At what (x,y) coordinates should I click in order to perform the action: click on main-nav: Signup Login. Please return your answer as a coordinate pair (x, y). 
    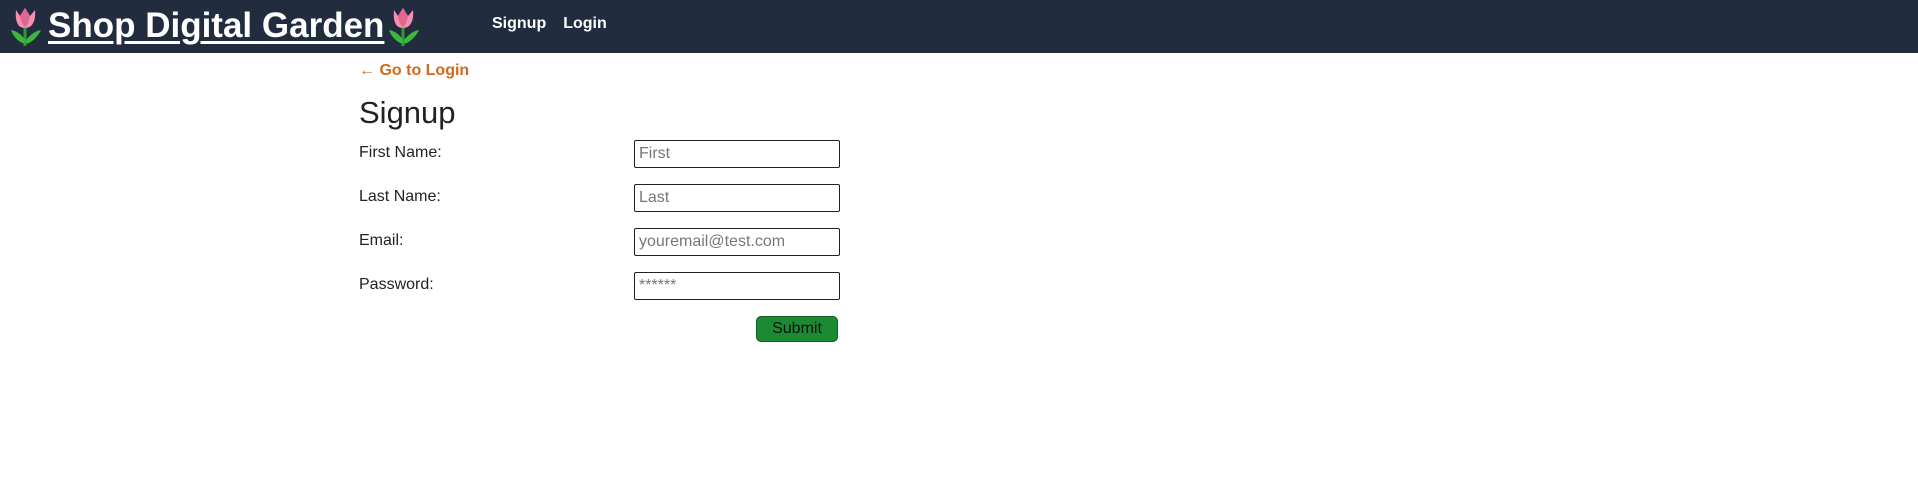
    Looking at the image, I should click on (549, 24).